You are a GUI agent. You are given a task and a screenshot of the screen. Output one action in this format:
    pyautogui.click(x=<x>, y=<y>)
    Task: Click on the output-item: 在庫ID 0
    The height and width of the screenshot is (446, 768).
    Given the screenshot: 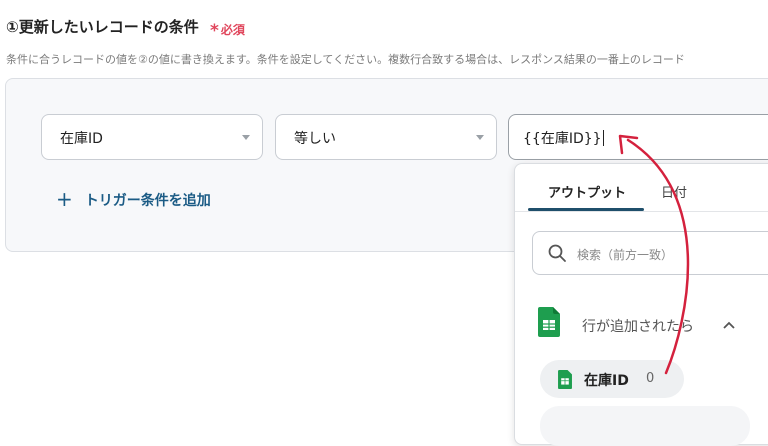 What is the action you would take?
    pyautogui.click(x=612, y=379)
    